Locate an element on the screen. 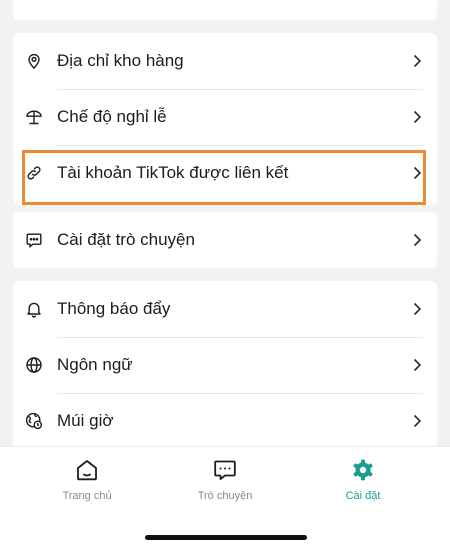 The image size is (450, 551). timezone-globe-icon is located at coordinates (34, 421).